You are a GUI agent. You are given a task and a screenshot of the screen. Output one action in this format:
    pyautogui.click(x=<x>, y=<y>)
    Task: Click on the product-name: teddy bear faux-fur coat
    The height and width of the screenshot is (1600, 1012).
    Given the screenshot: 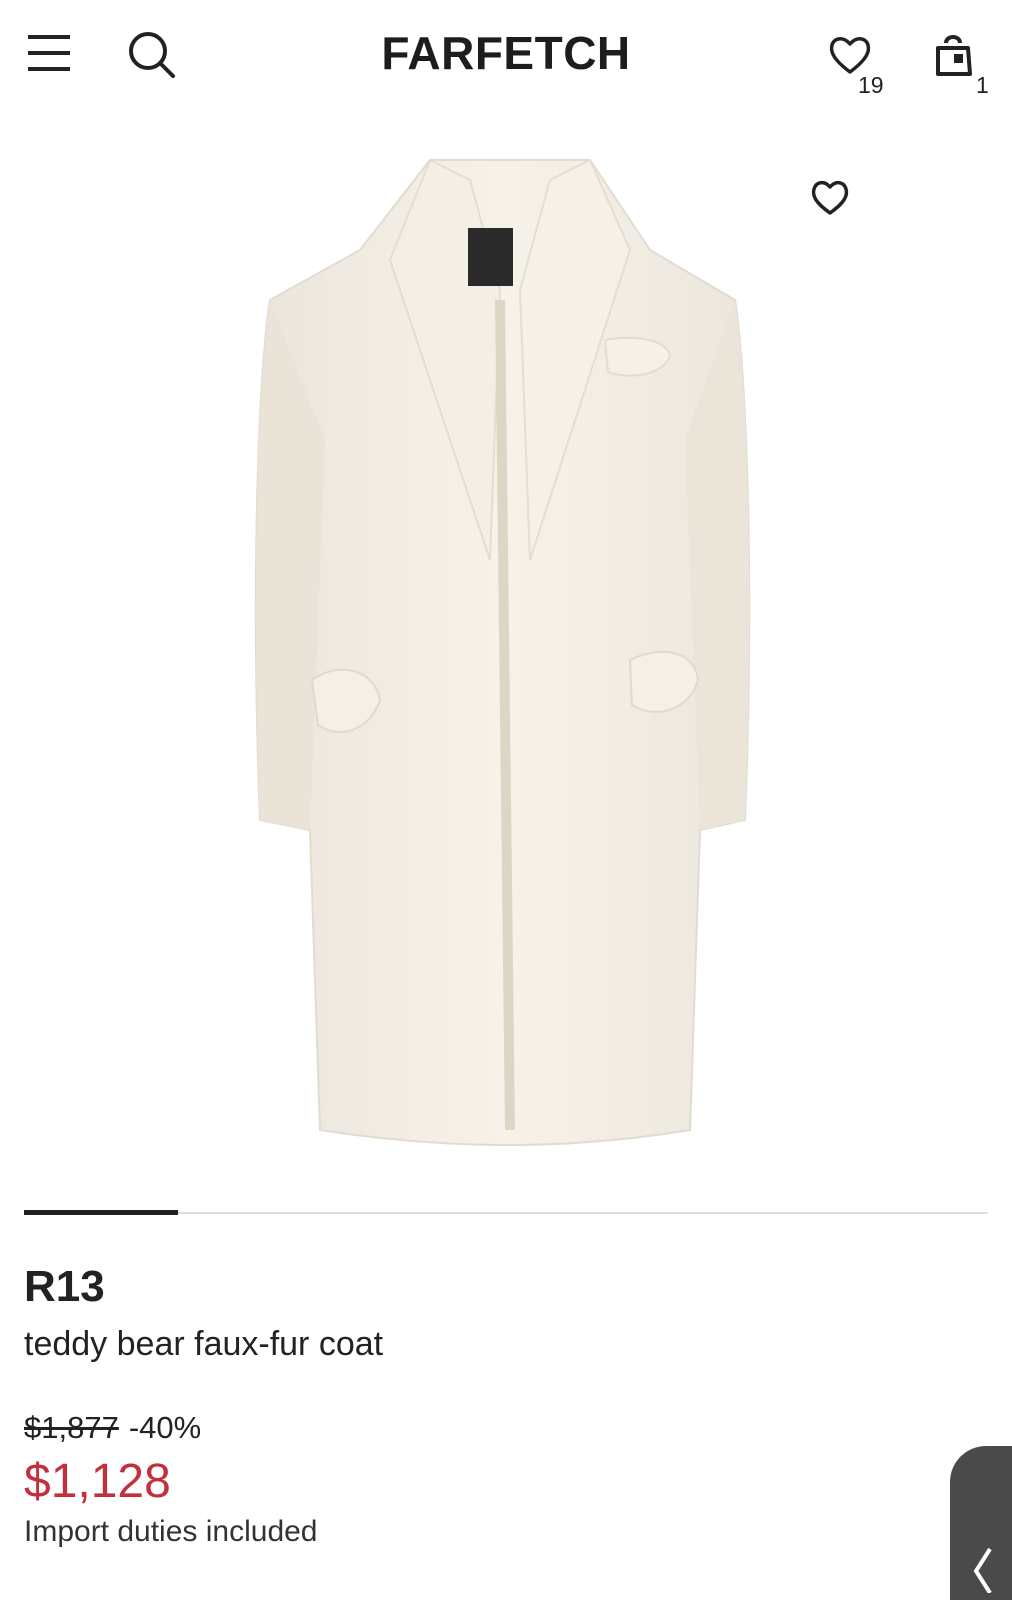 What is the action you would take?
    pyautogui.click(x=204, y=1344)
    